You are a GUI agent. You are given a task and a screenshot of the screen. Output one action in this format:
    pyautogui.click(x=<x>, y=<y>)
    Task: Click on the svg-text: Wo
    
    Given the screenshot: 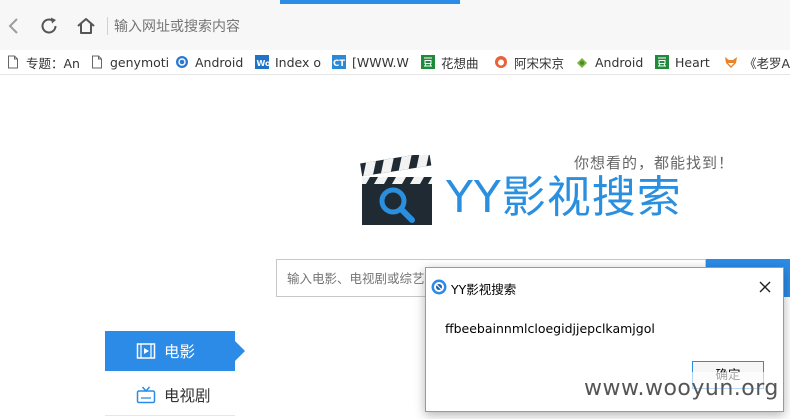 What is the action you would take?
    pyautogui.click(x=263, y=63)
    